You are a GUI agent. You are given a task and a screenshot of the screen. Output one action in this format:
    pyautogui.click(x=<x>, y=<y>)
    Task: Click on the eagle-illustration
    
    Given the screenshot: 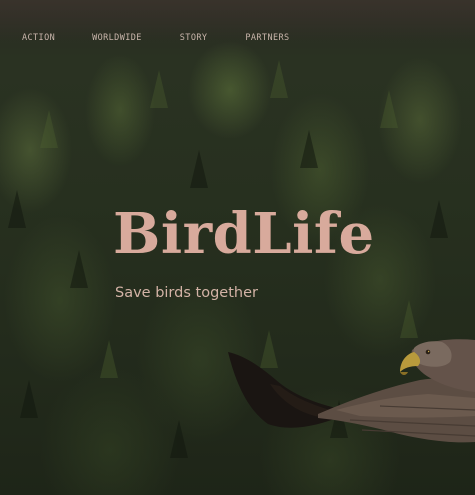 What is the action you would take?
    pyautogui.click(x=351, y=391)
    